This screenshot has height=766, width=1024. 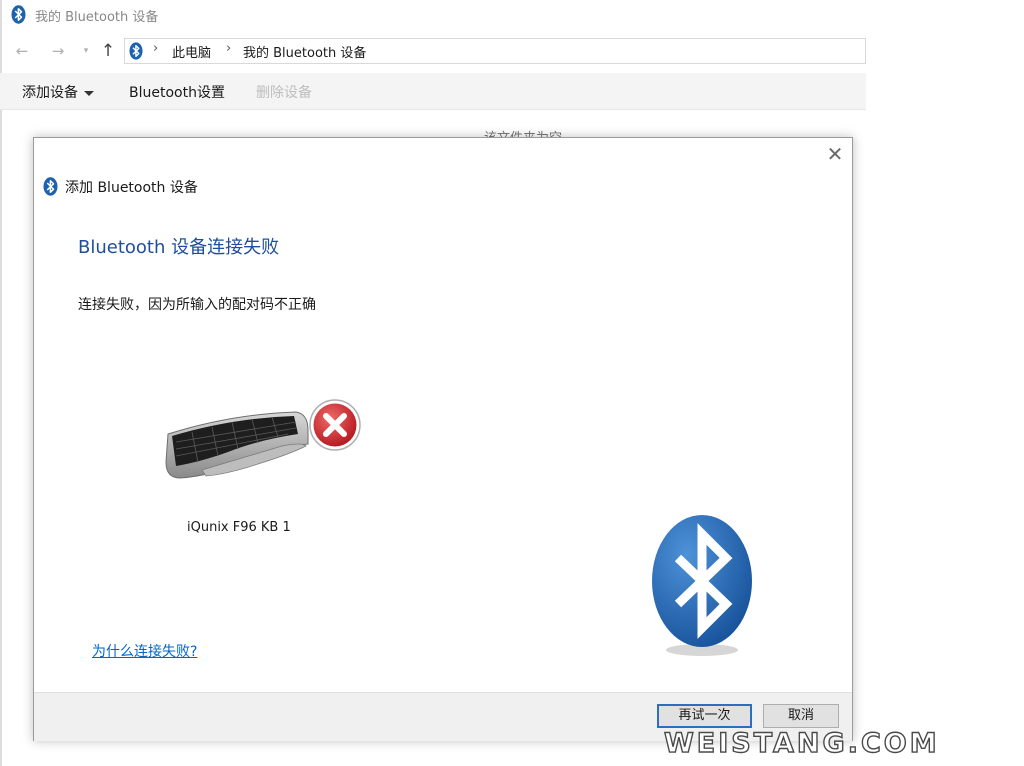 I want to click on breadcrumb-my-bluetooth-devices: 我的 Bluetooth 设备, so click(x=304, y=51).